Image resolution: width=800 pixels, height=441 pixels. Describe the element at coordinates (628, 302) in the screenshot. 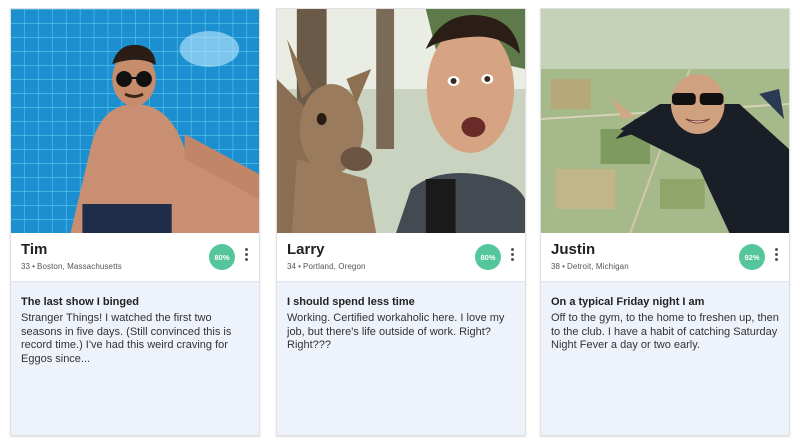

I see `question-prompt: On a typical Friday night I am` at that location.